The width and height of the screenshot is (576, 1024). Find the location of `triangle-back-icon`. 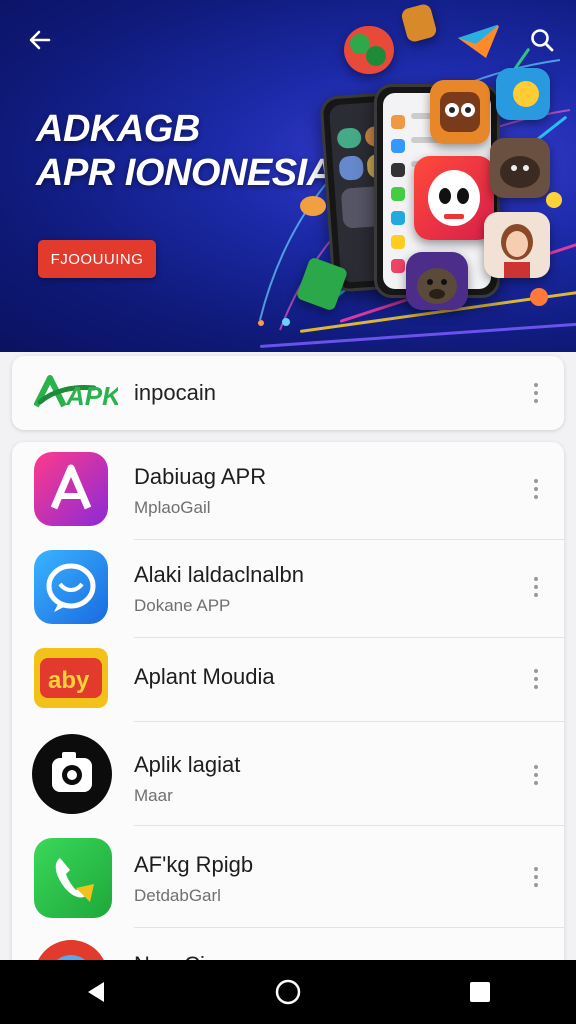

triangle-back-icon is located at coordinates (96, 992).